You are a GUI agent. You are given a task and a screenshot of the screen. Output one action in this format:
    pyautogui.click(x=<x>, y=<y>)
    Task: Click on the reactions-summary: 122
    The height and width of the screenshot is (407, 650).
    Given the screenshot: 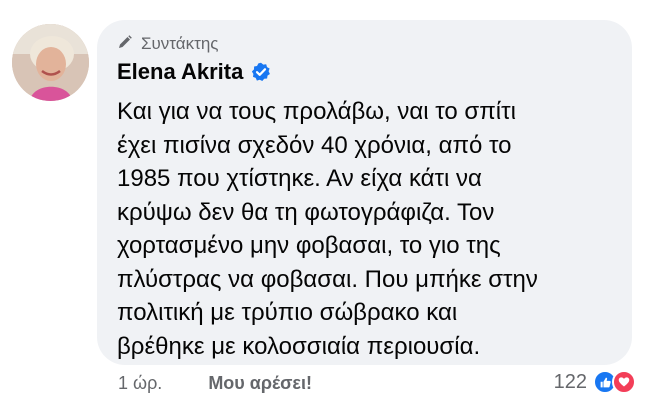 What is the action you would take?
    pyautogui.click(x=595, y=382)
    